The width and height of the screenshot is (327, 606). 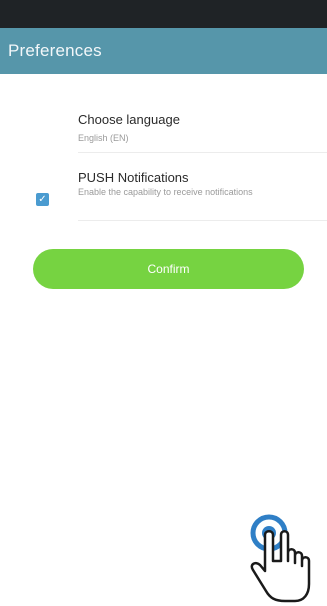 What do you see at coordinates (133, 177) in the screenshot?
I see `push-notifications-title: PUSH Notifications` at bounding box center [133, 177].